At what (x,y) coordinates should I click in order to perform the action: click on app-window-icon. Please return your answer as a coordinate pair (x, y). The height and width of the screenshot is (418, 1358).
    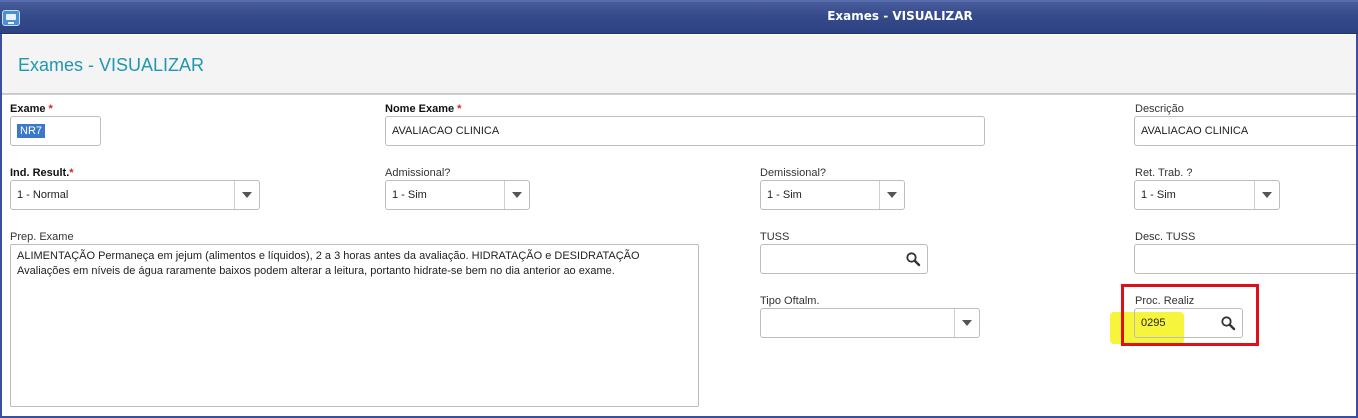
    Looking at the image, I should click on (11, 18).